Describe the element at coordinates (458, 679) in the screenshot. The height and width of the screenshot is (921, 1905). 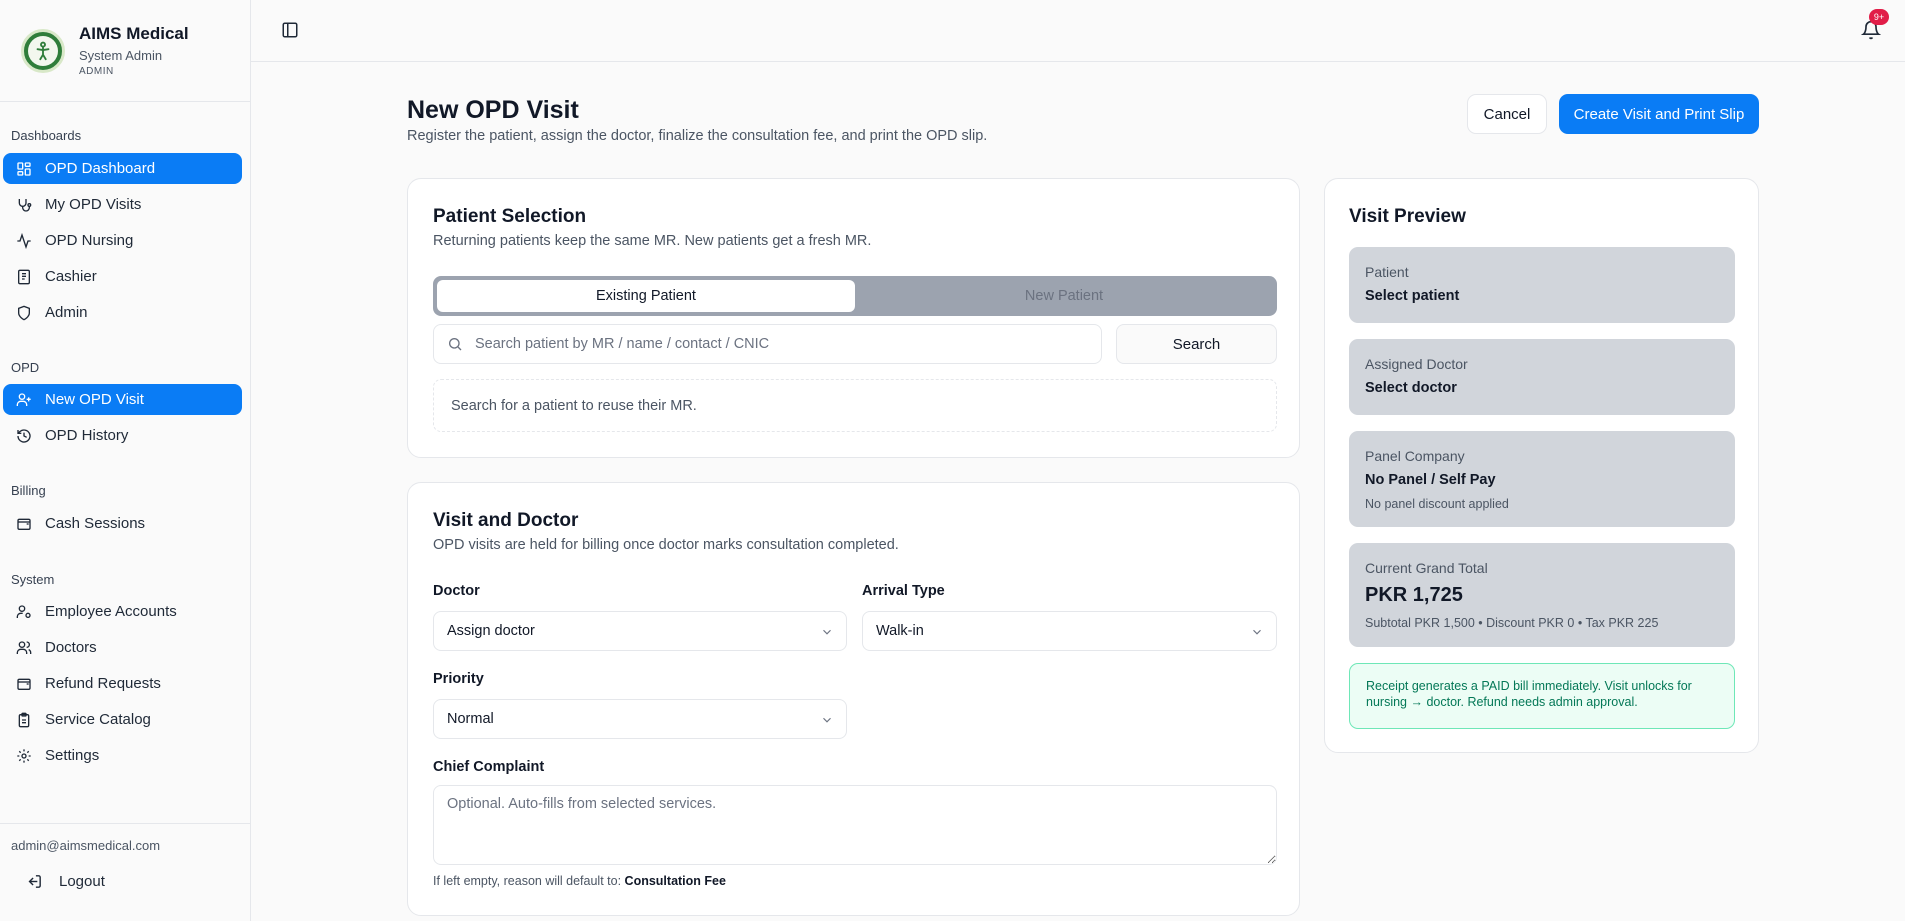
I see `priority-label: Priority` at that location.